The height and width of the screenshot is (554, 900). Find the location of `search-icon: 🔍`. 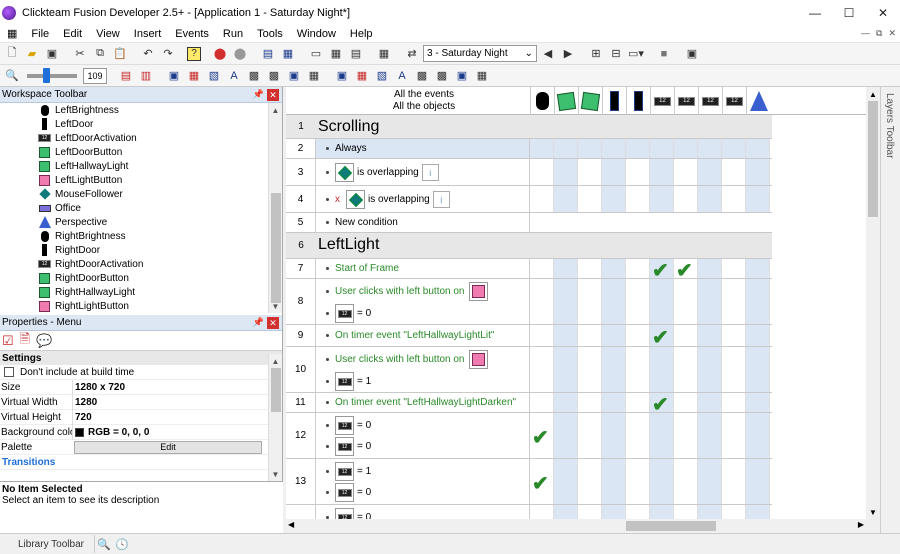

search-icon: 🔍 is located at coordinates (104, 544).